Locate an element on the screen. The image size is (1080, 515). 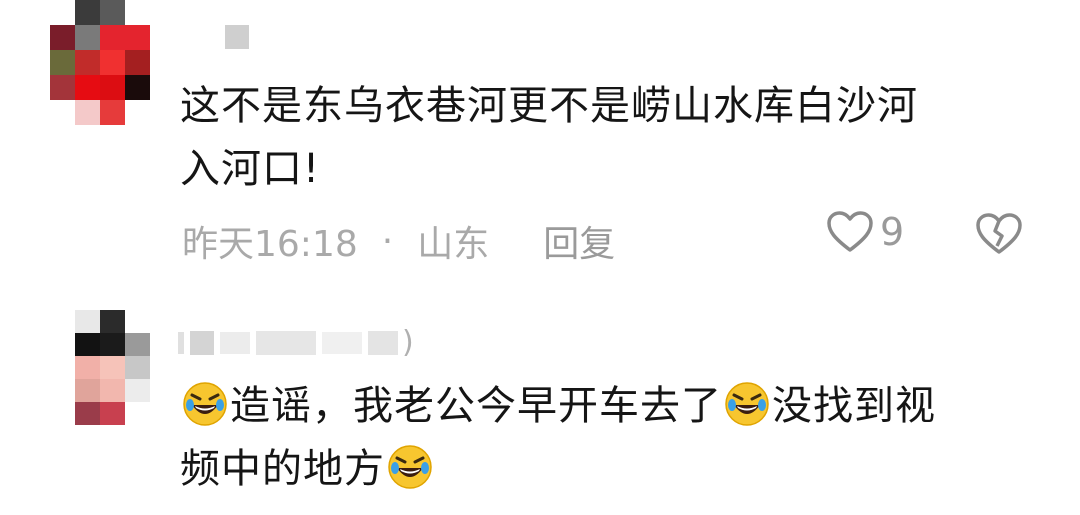
comment-text-segment: 造谣，我老公今早开车去了 is located at coordinates (476, 406).